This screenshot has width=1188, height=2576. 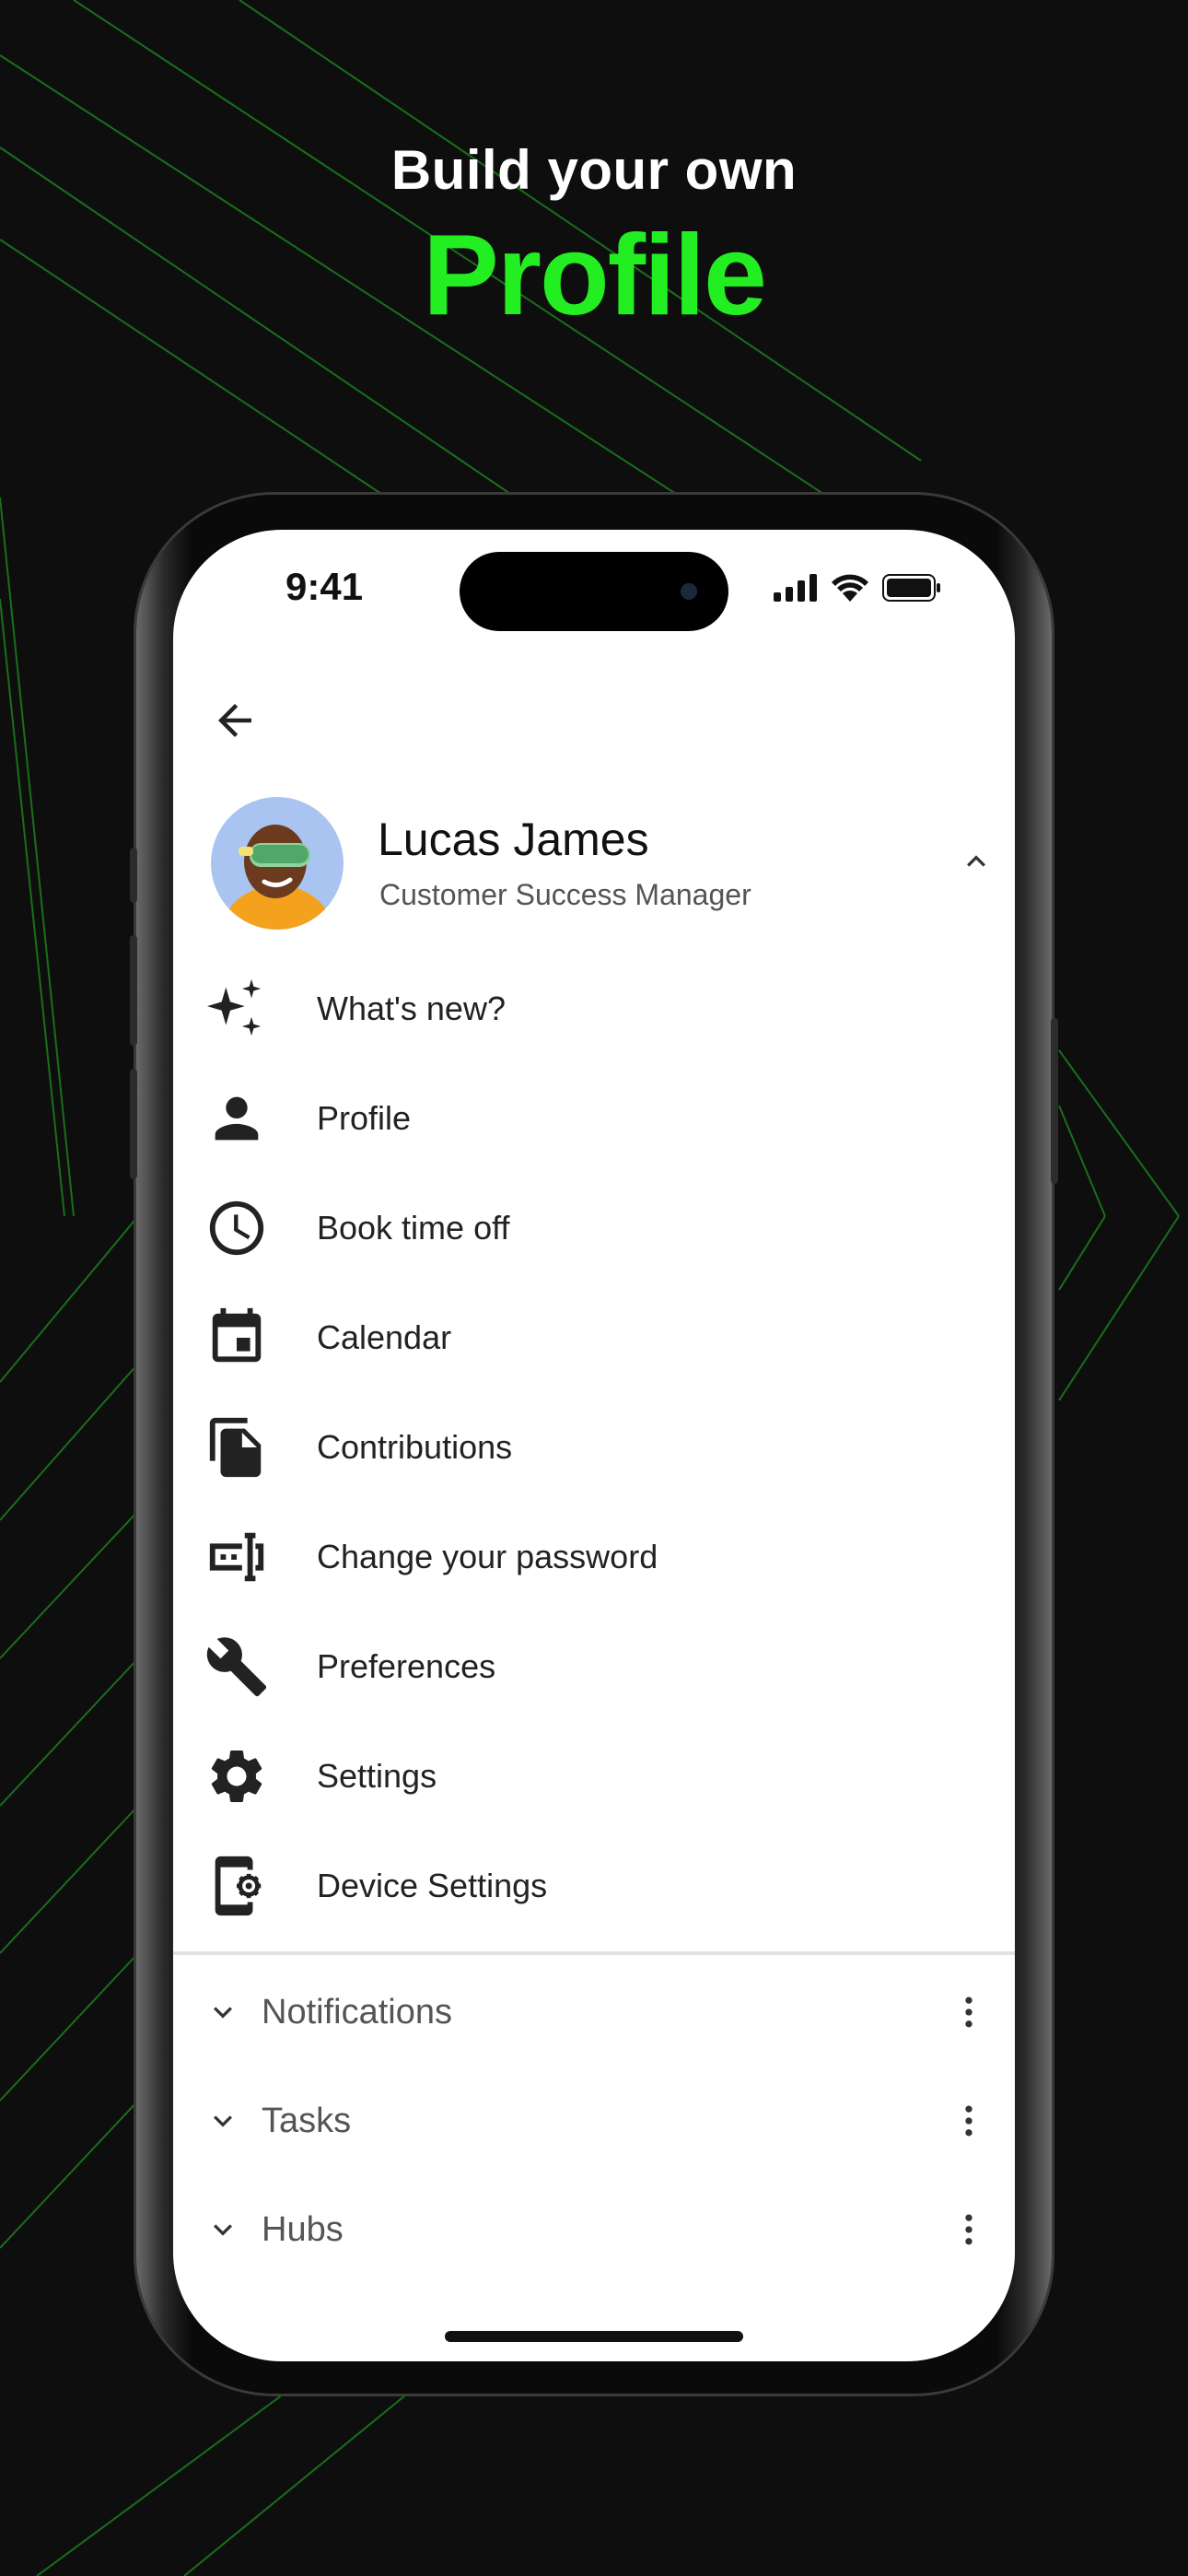 I want to click on menu-item-preferences: Preferences, so click(x=594, y=1666).